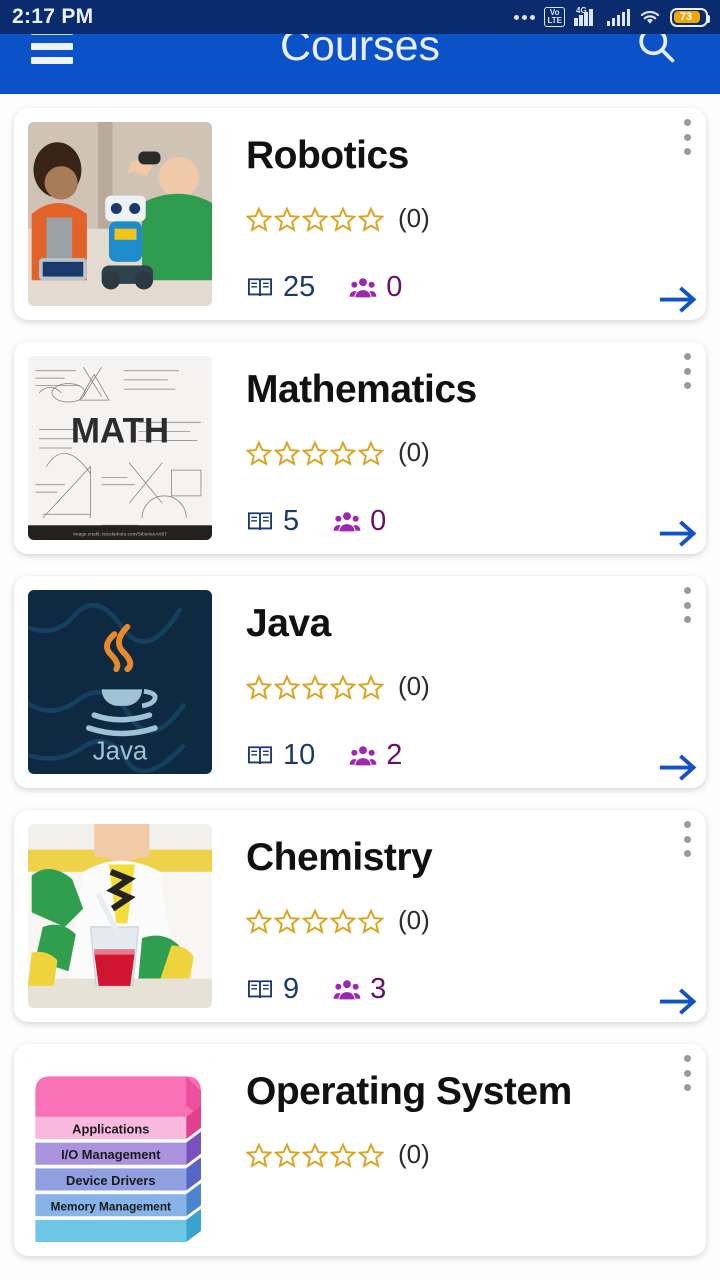 This screenshot has width=720, height=1280. I want to click on students-value: 3, so click(378, 989).